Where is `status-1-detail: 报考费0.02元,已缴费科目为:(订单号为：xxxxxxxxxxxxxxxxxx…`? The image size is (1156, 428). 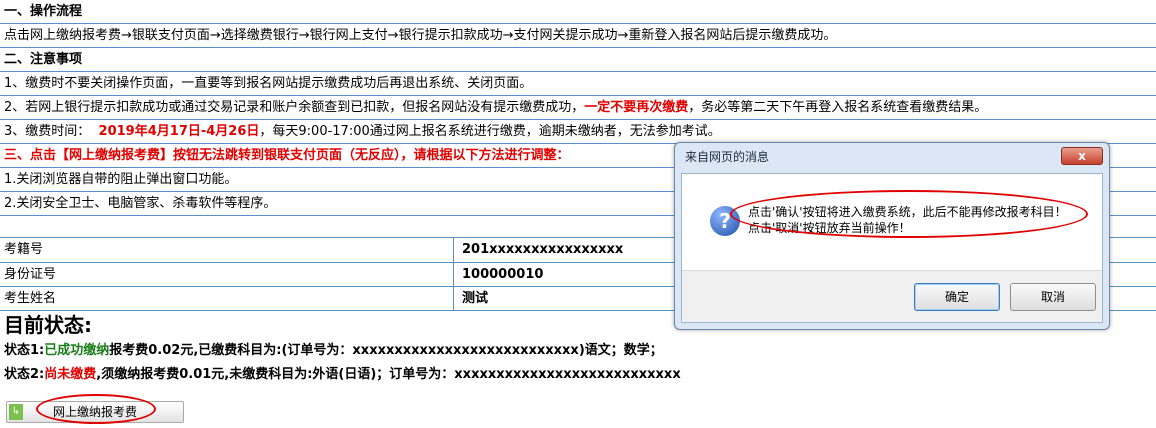
status-1-detail: 报考费0.02元,已缴费科目为:(订单号为：xxxxxxxxxxxxxxxxxx… is located at coordinates (386, 350).